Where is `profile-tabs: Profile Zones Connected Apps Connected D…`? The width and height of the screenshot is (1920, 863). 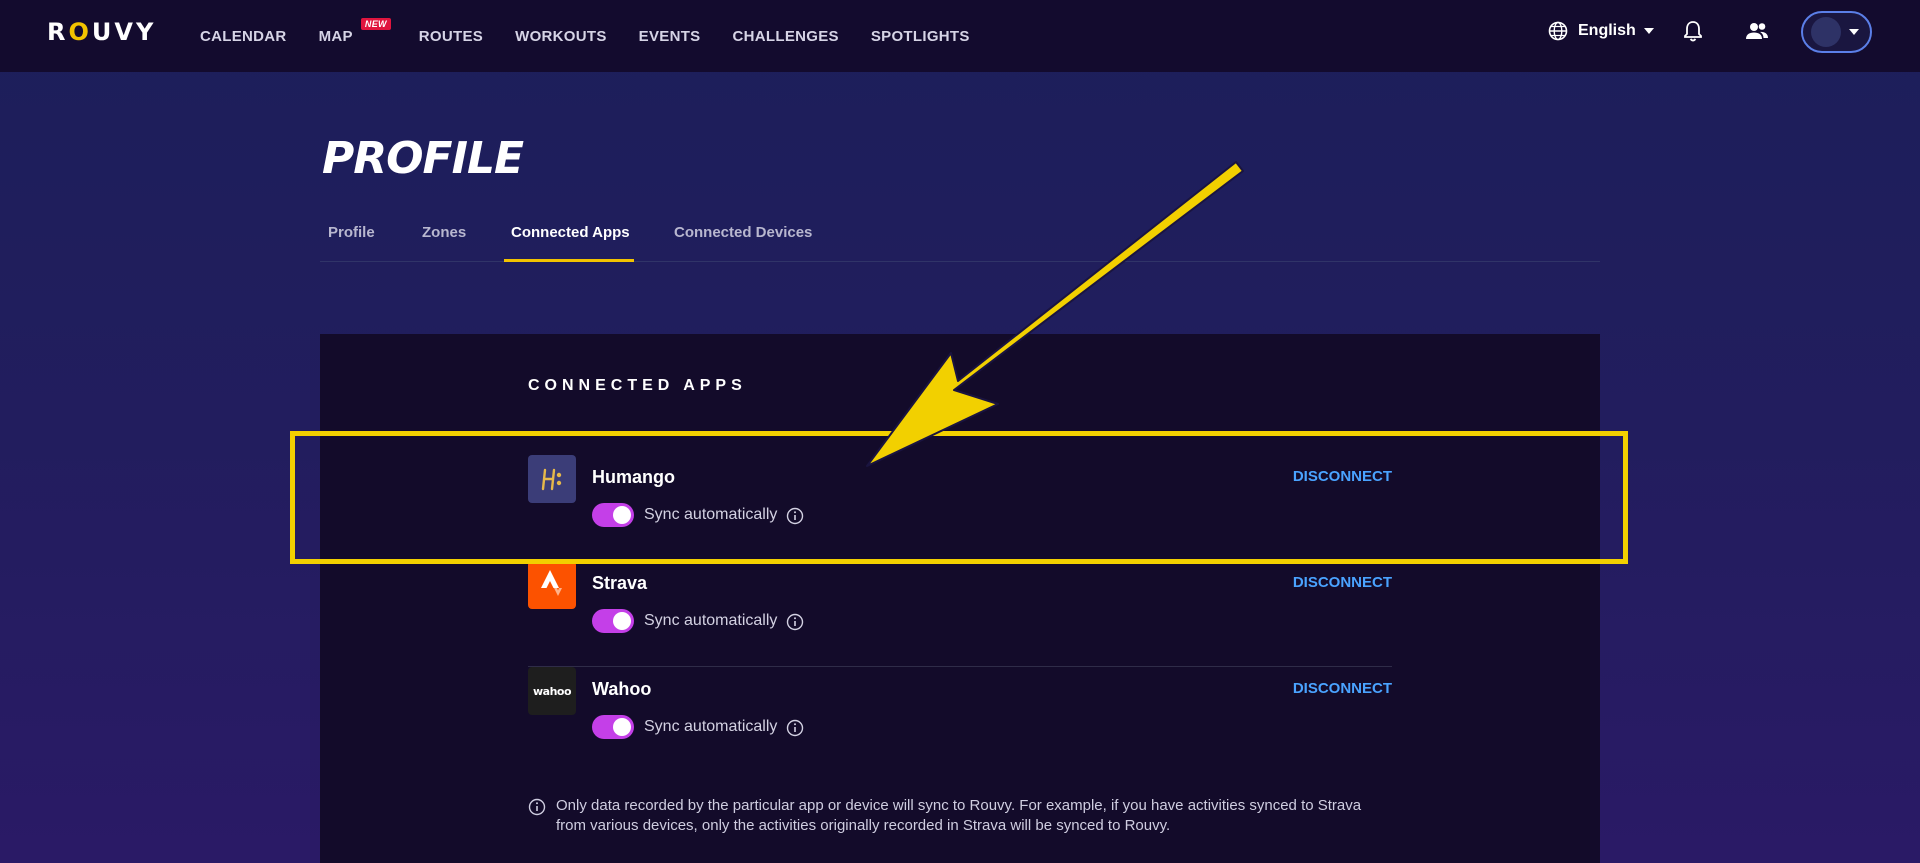 profile-tabs: Profile Zones Connected Apps Connected D… is located at coordinates (960, 236).